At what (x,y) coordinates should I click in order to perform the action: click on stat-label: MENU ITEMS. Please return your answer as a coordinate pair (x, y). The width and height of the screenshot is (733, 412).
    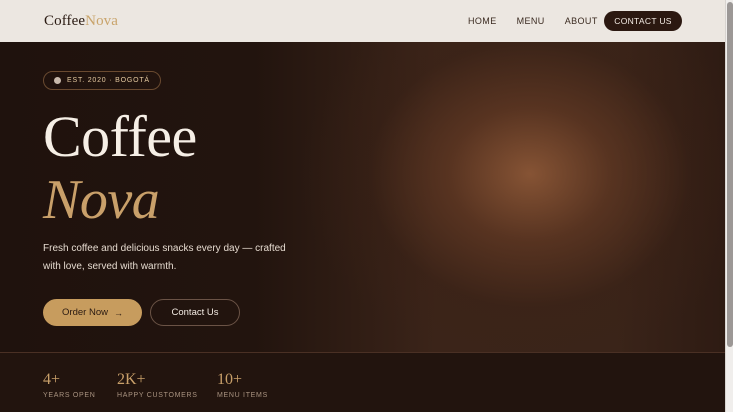
    Looking at the image, I should click on (242, 395).